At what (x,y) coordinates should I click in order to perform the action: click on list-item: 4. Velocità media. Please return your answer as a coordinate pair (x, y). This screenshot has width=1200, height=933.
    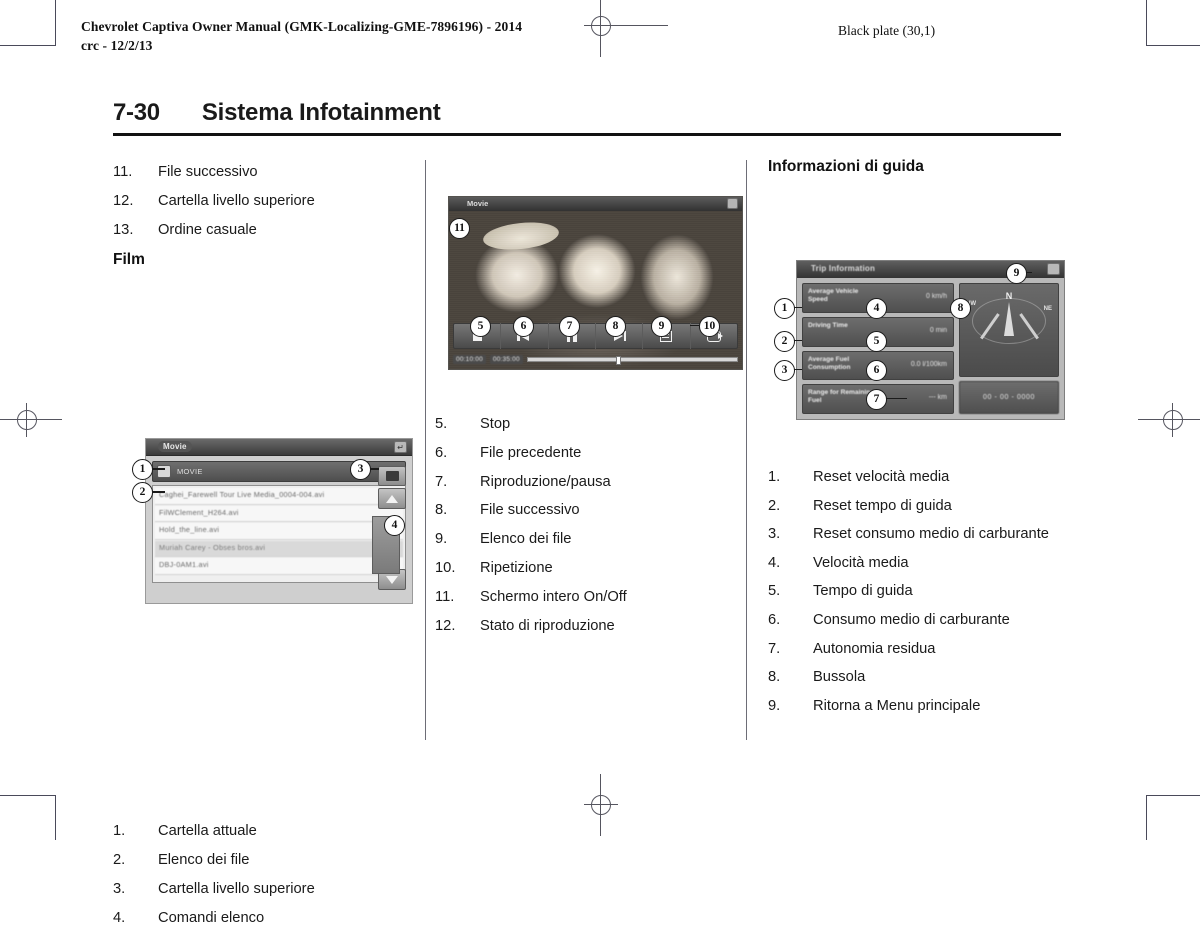
    Looking at the image, I should click on (914, 563).